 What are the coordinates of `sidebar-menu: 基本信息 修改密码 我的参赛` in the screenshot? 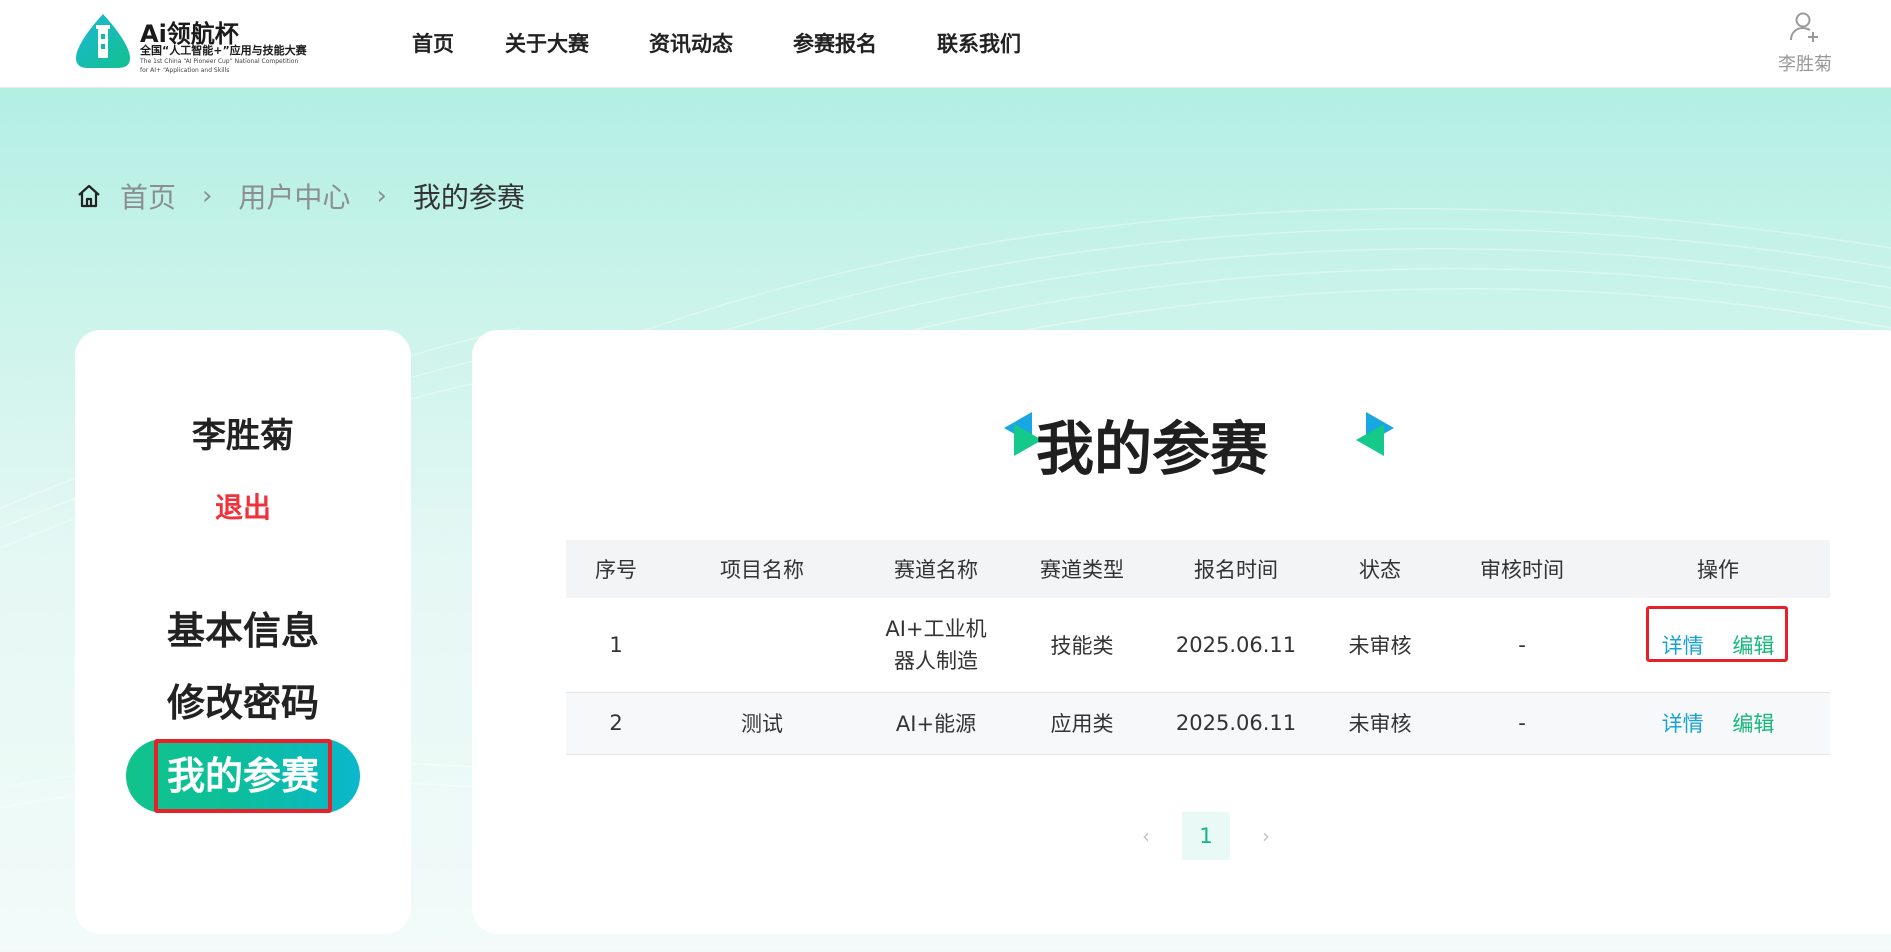 It's located at (243, 704).